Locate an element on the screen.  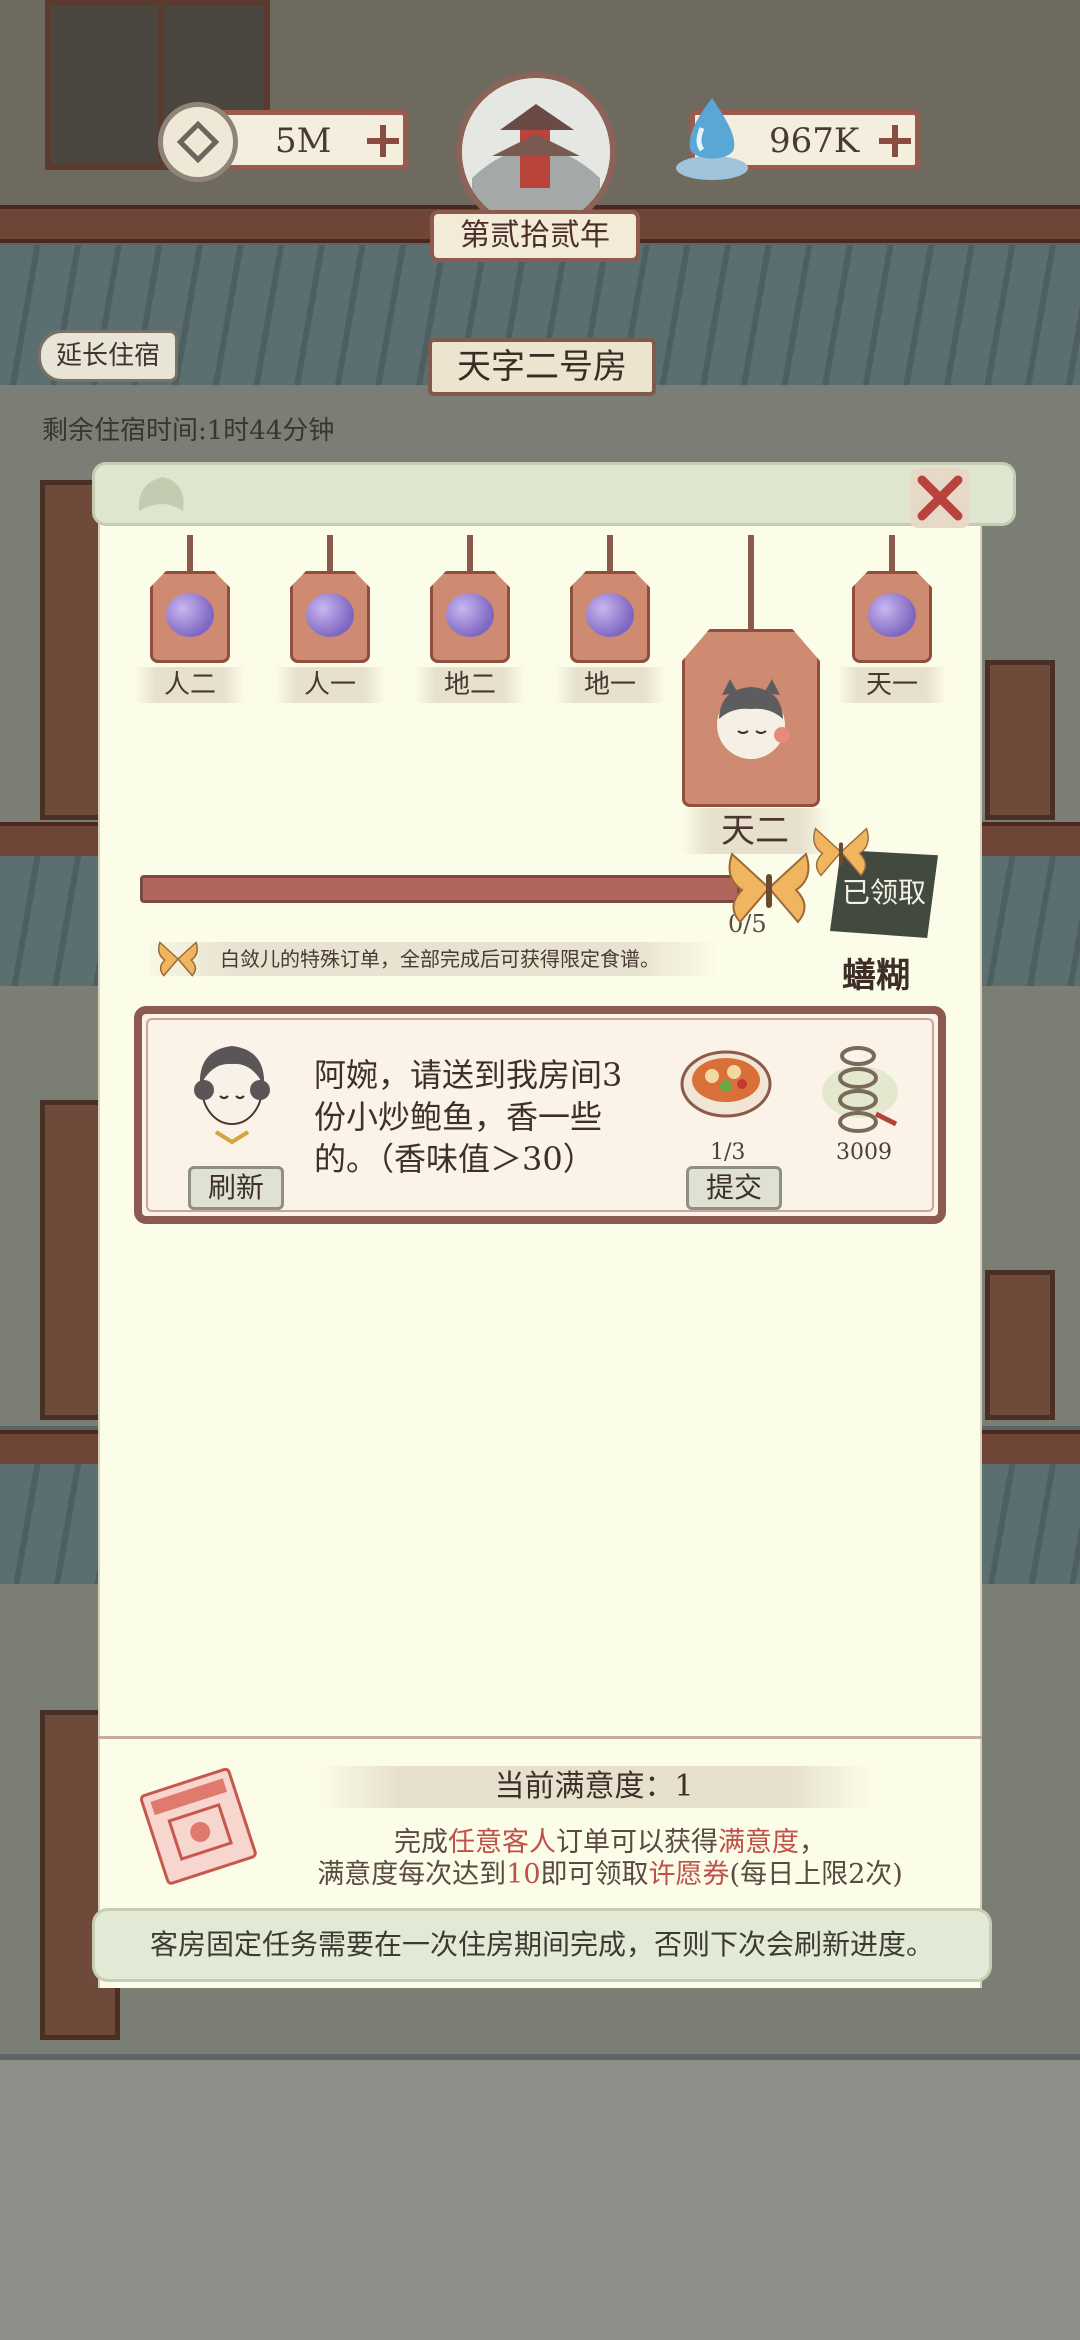
order-progress-bar is located at coordinates (440, 889).